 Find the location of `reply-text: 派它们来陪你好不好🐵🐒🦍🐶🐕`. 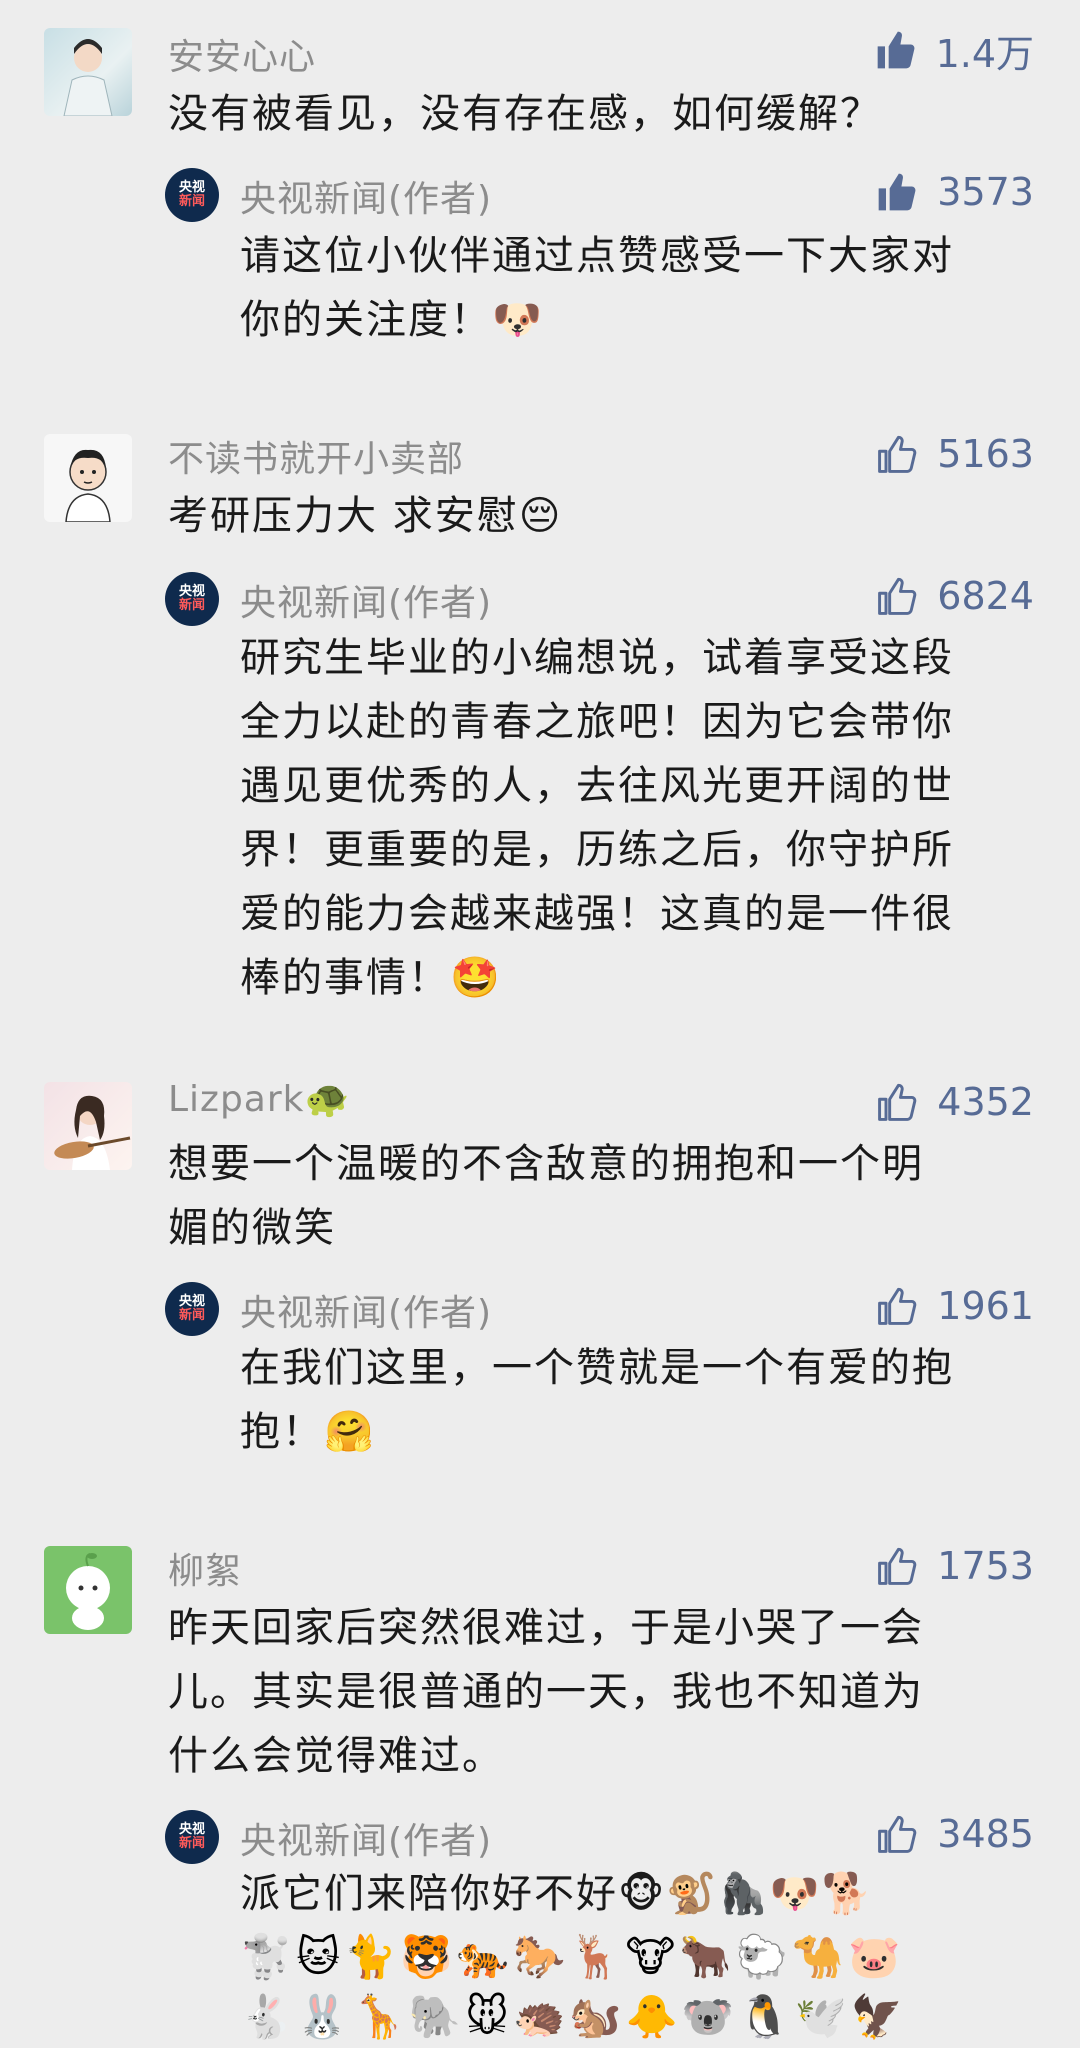

reply-text: 派它们来陪你好不好🐵🐒🦍🐶🐕 is located at coordinates (556, 1894).